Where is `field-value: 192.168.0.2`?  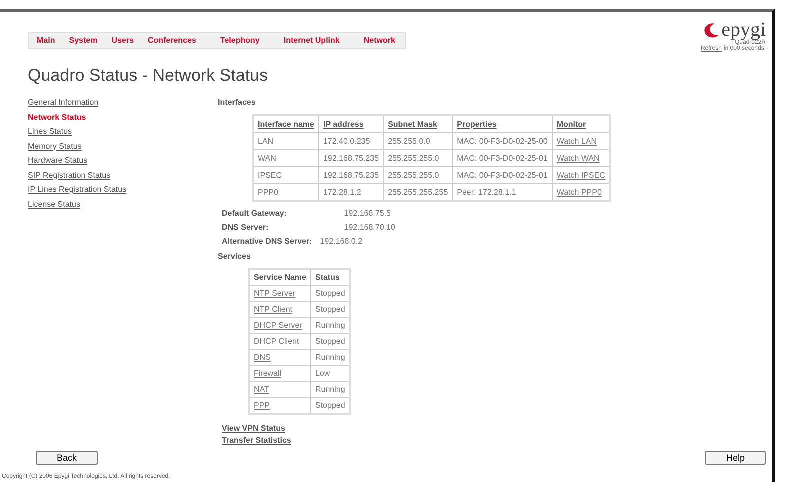
field-value: 192.168.0.2 is located at coordinates (342, 241).